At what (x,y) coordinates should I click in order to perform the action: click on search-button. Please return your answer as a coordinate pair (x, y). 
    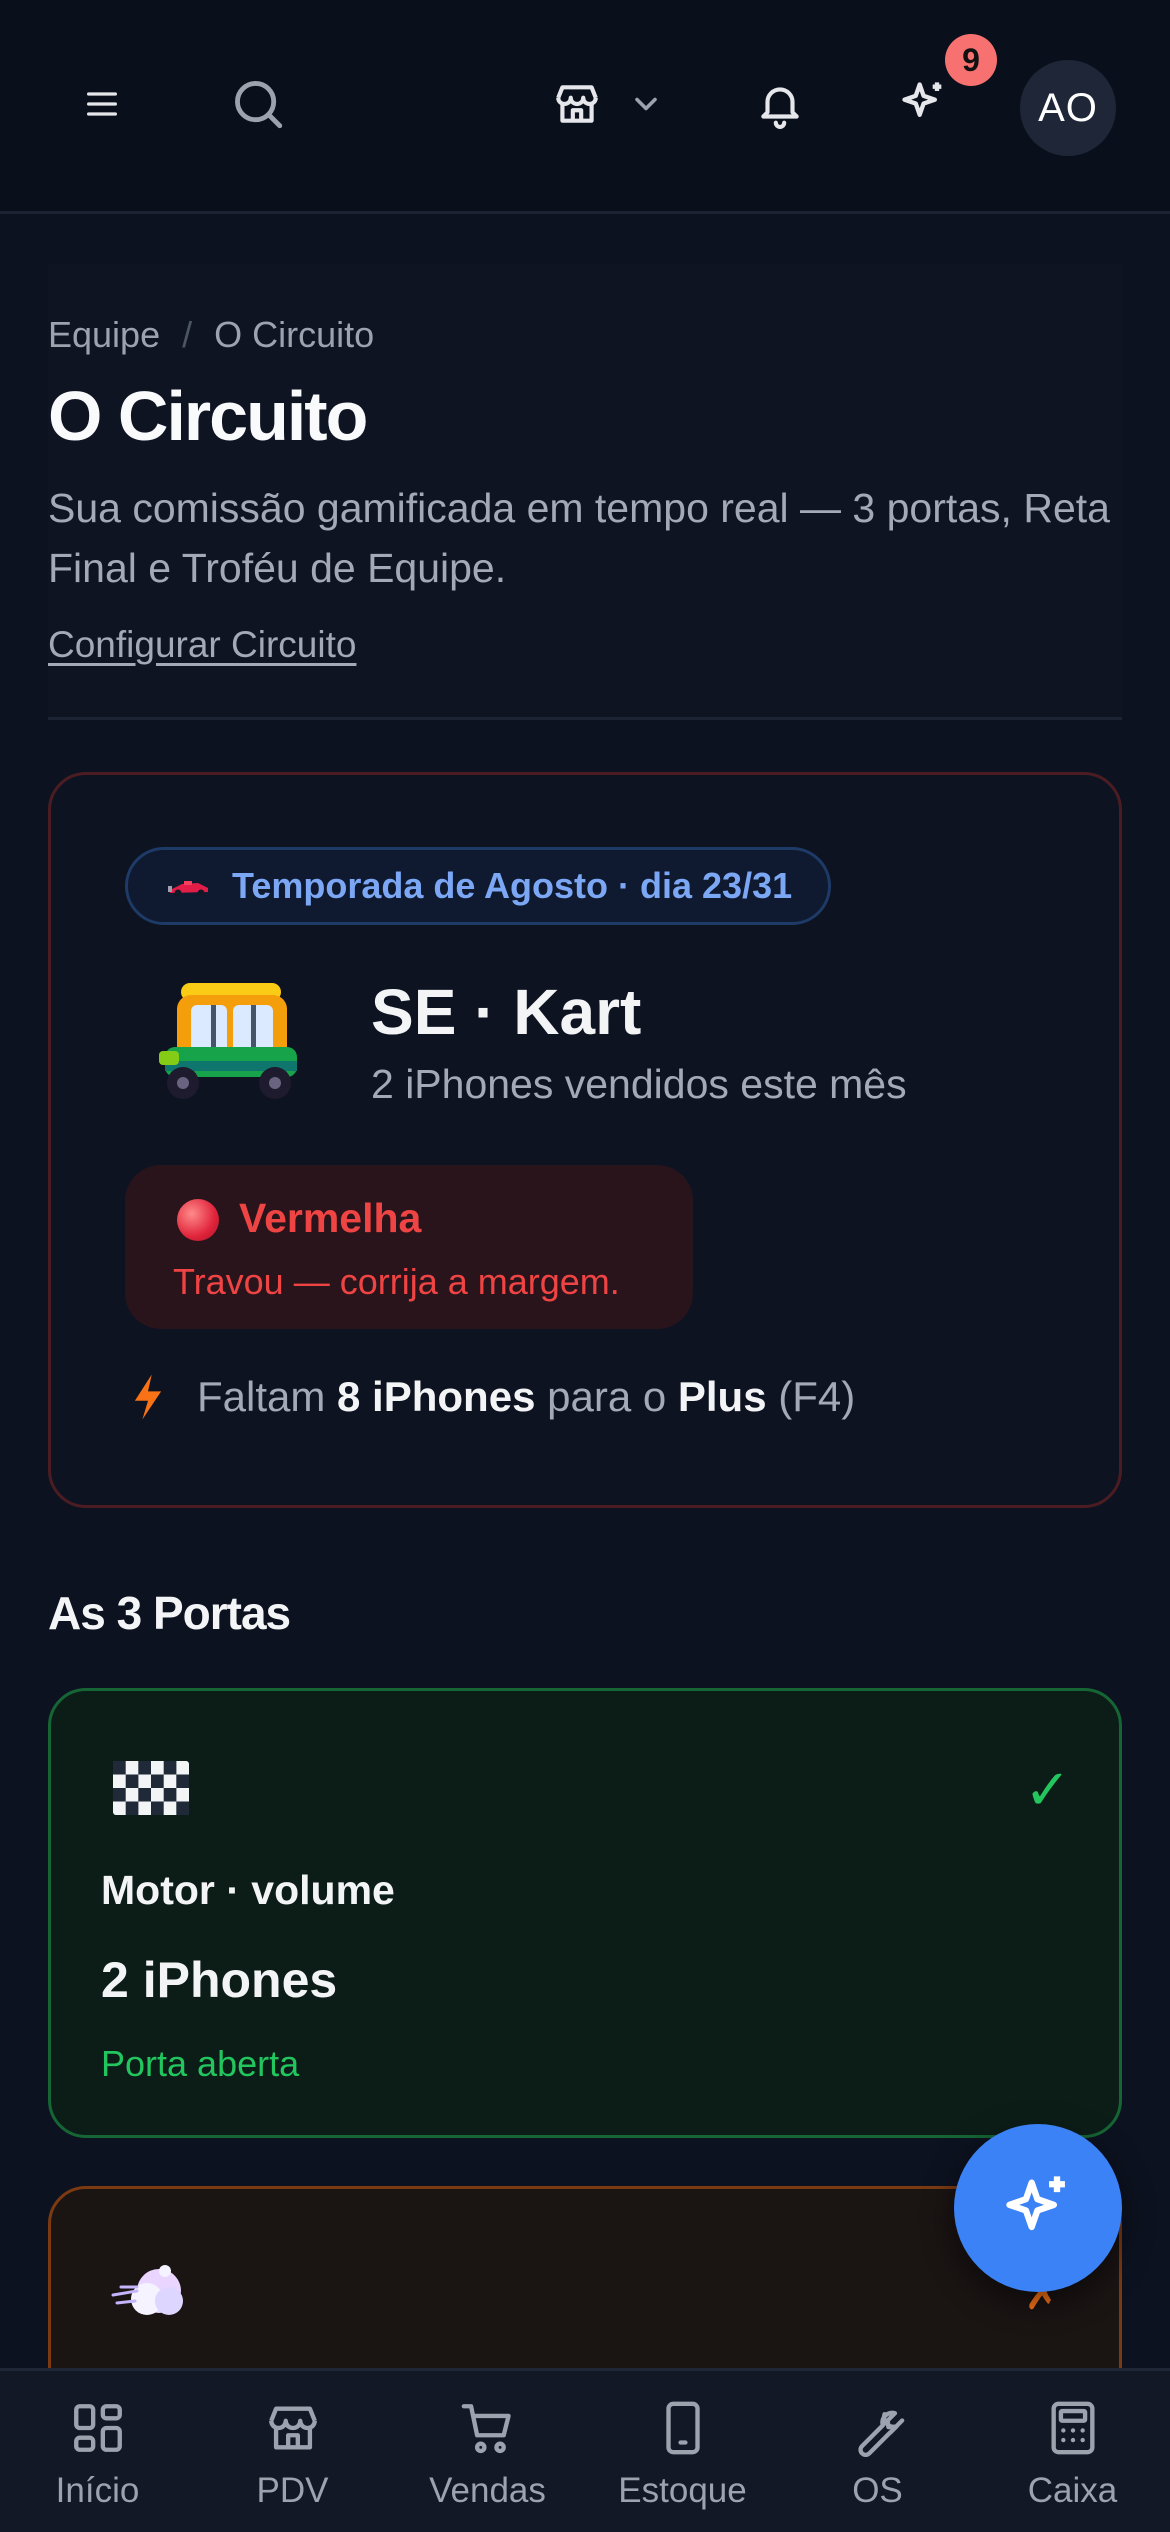
    Looking at the image, I should click on (258, 104).